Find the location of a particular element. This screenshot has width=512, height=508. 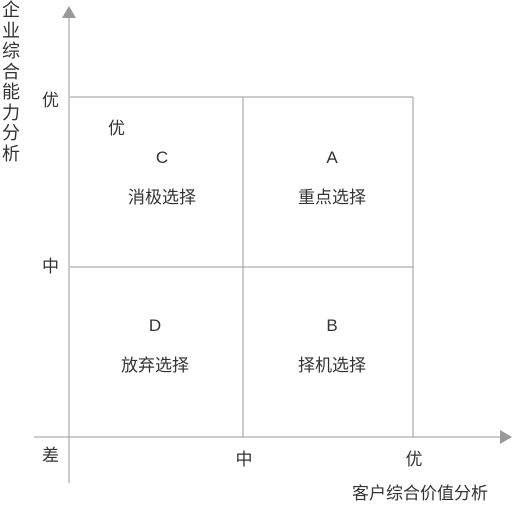

quadrant-extra-label: 优 is located at coordinates (116, 129).